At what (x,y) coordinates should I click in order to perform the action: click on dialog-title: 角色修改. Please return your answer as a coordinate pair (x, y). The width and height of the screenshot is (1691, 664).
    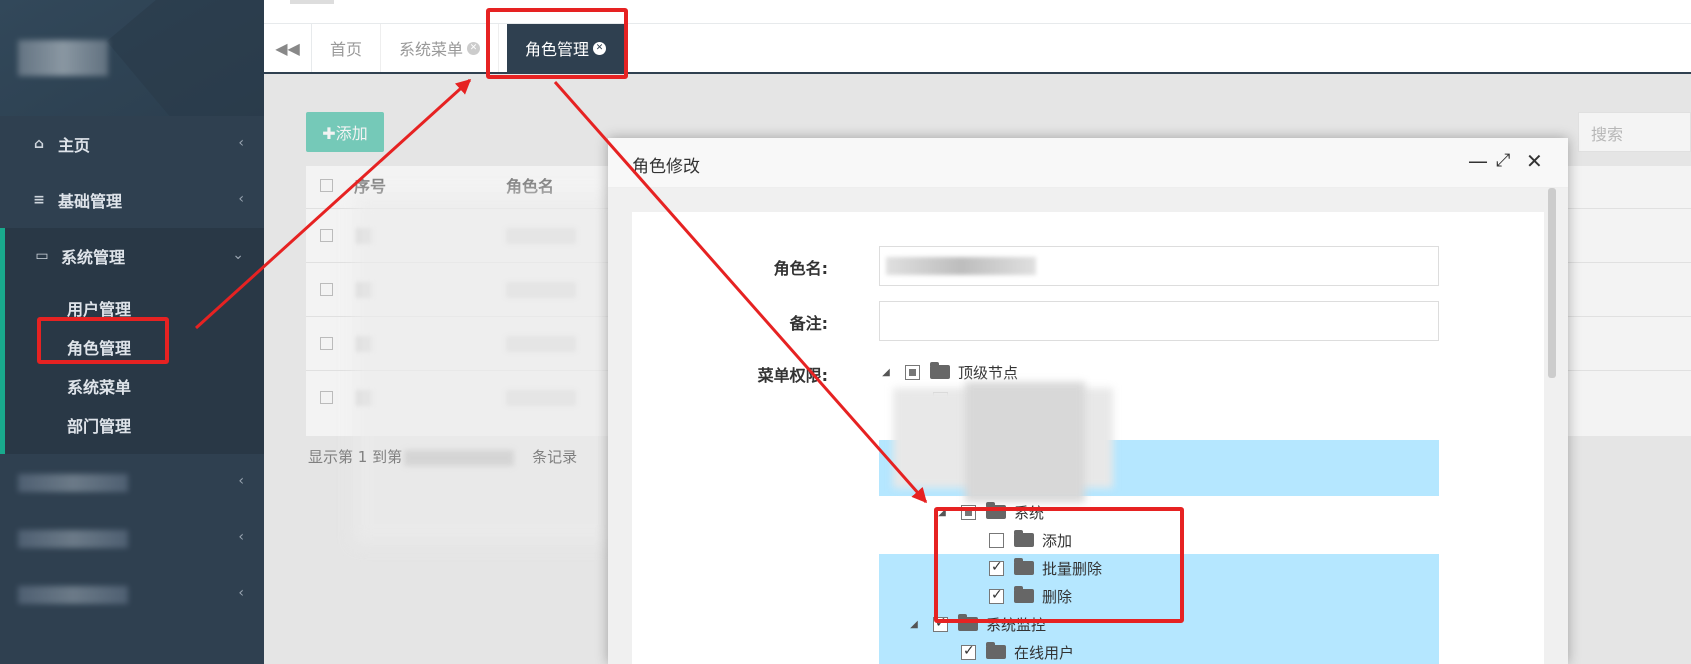
    Looking at the image, I should click on (666, 167).